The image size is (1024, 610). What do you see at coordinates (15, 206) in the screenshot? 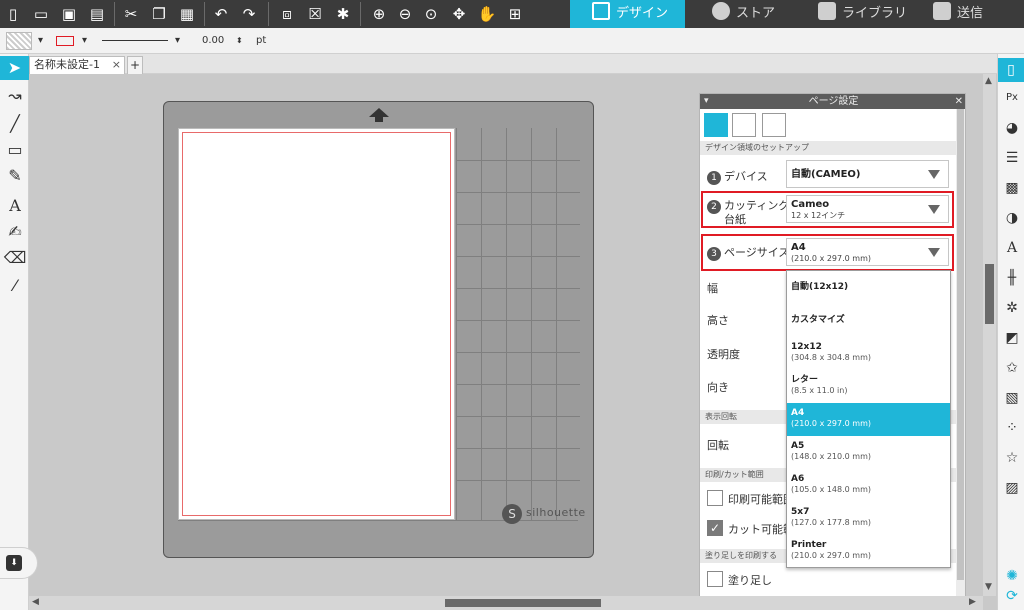
I see `text-tool-icon: A` at bounding box center [15, 206].